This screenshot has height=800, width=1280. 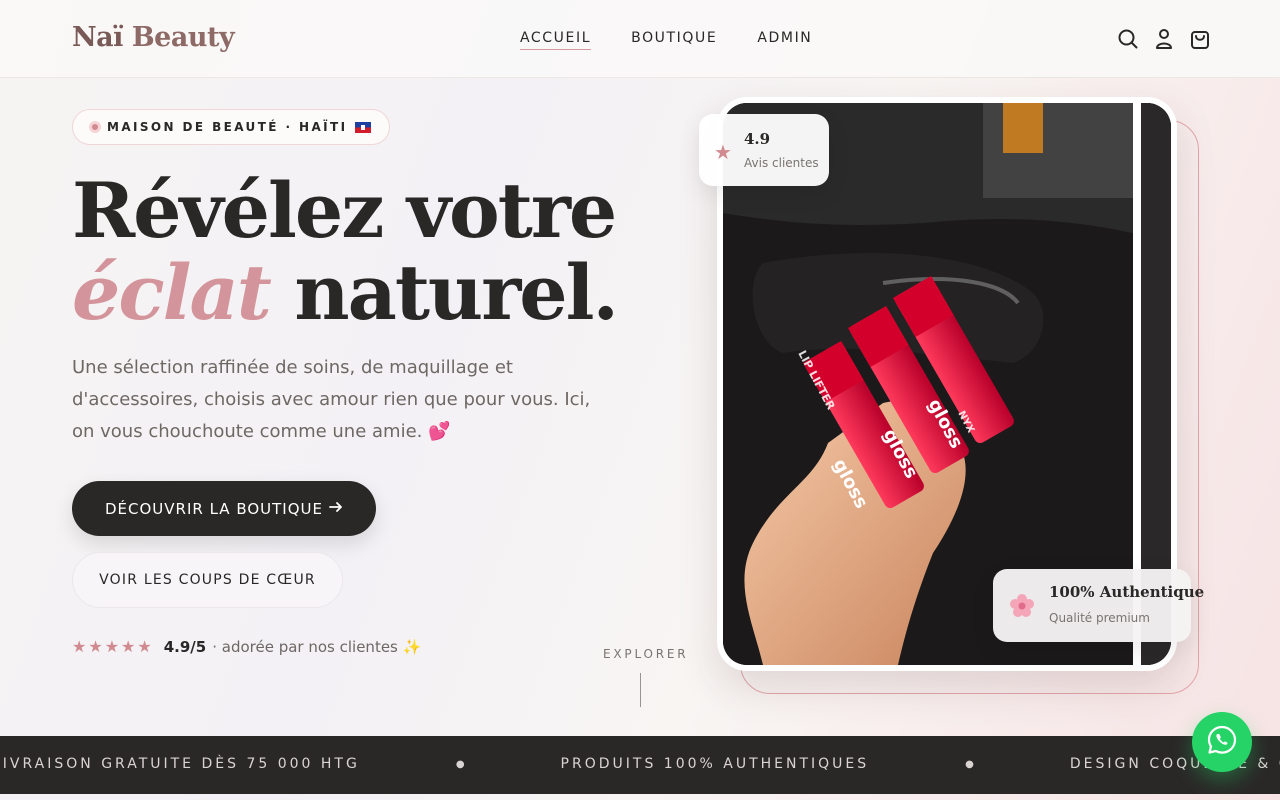 What do you see at coordinates (227, 127) in the screenshot?
I see `badge-text: MAISON DE BEAUTÉ · HAÏTI` at bounding box center [227, 127].